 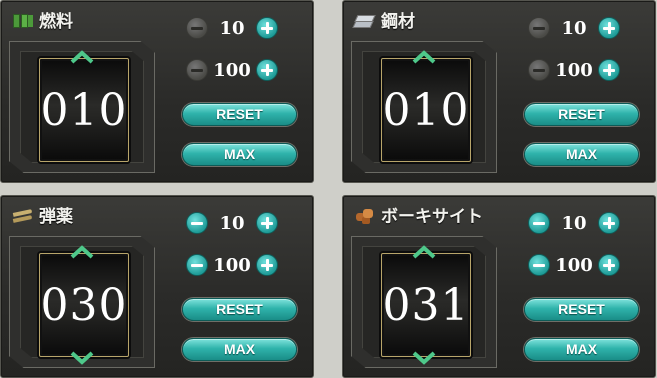 I want to click on resource-title: 燃料, so click(x=43, y=19).